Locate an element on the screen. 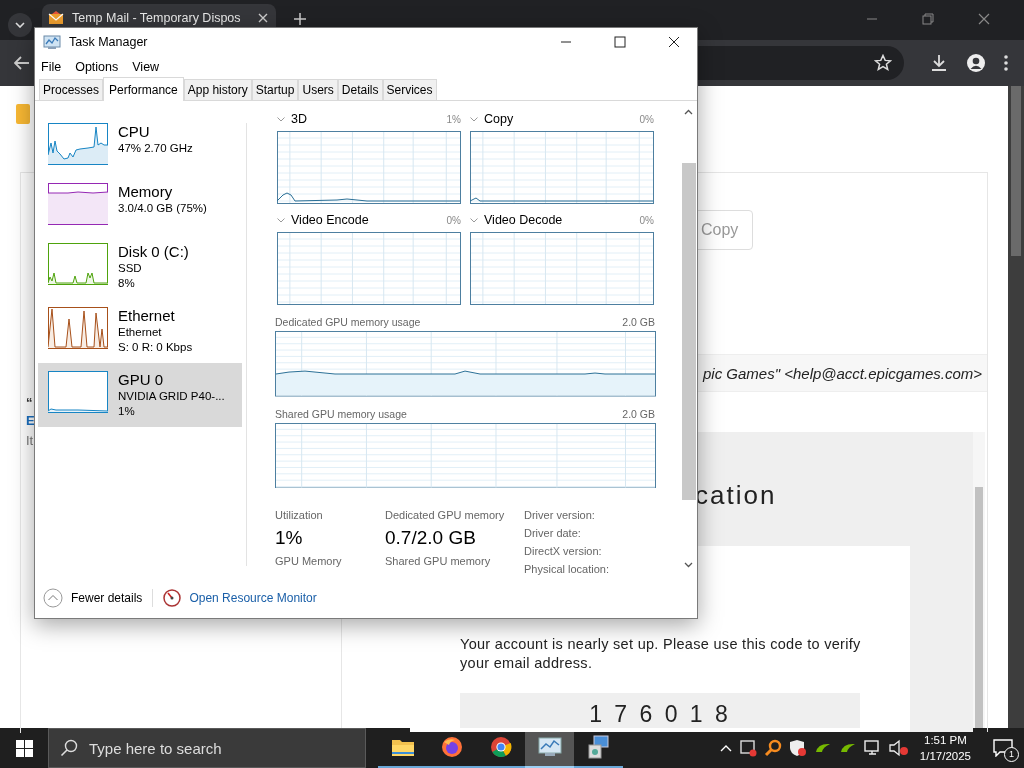 Image resolution: width=1024 pixels, height=768 pixels. tab: Services is located at coordinates (409, 89).